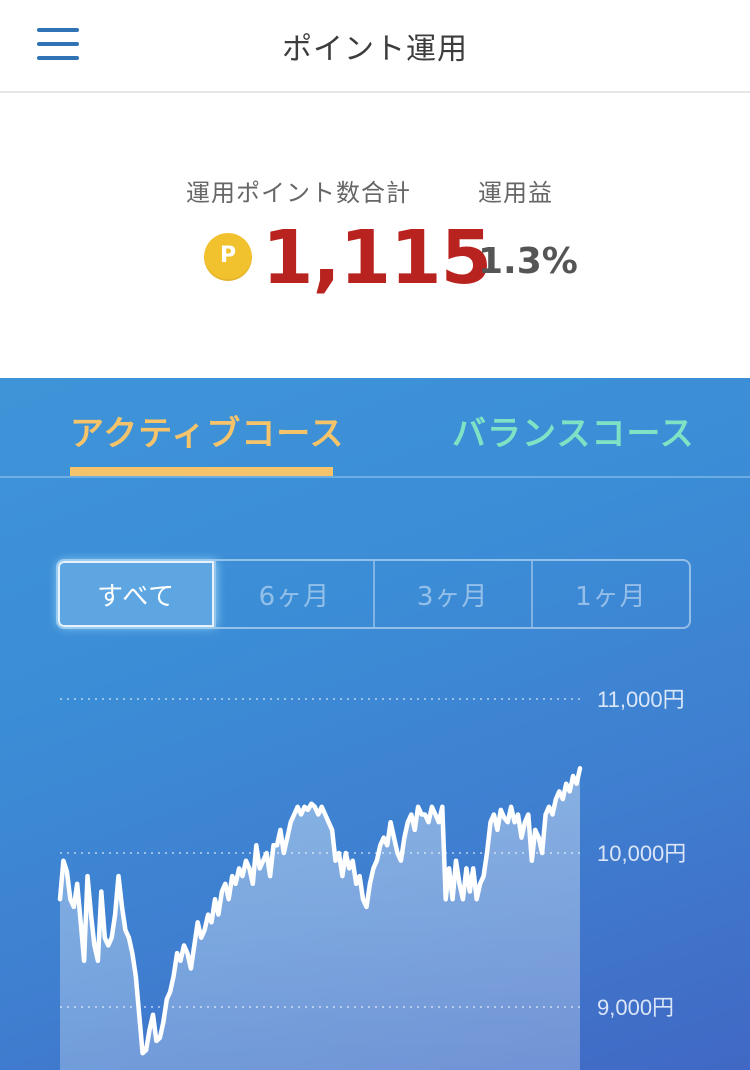  What do you see at coordinates (137, 594) in the screenshot?
I see `period-all-button: すべて` at bounding box center [137, 594].